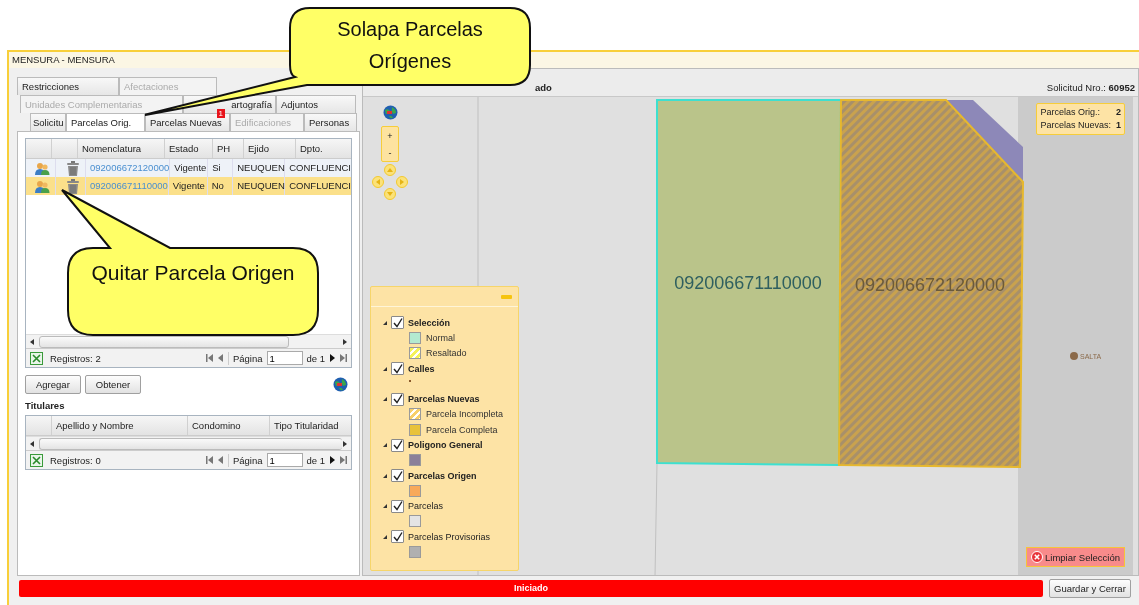  Describe the element at coordinates (189, 148) in the screenshot. I see `column-header: Estado` at that location.